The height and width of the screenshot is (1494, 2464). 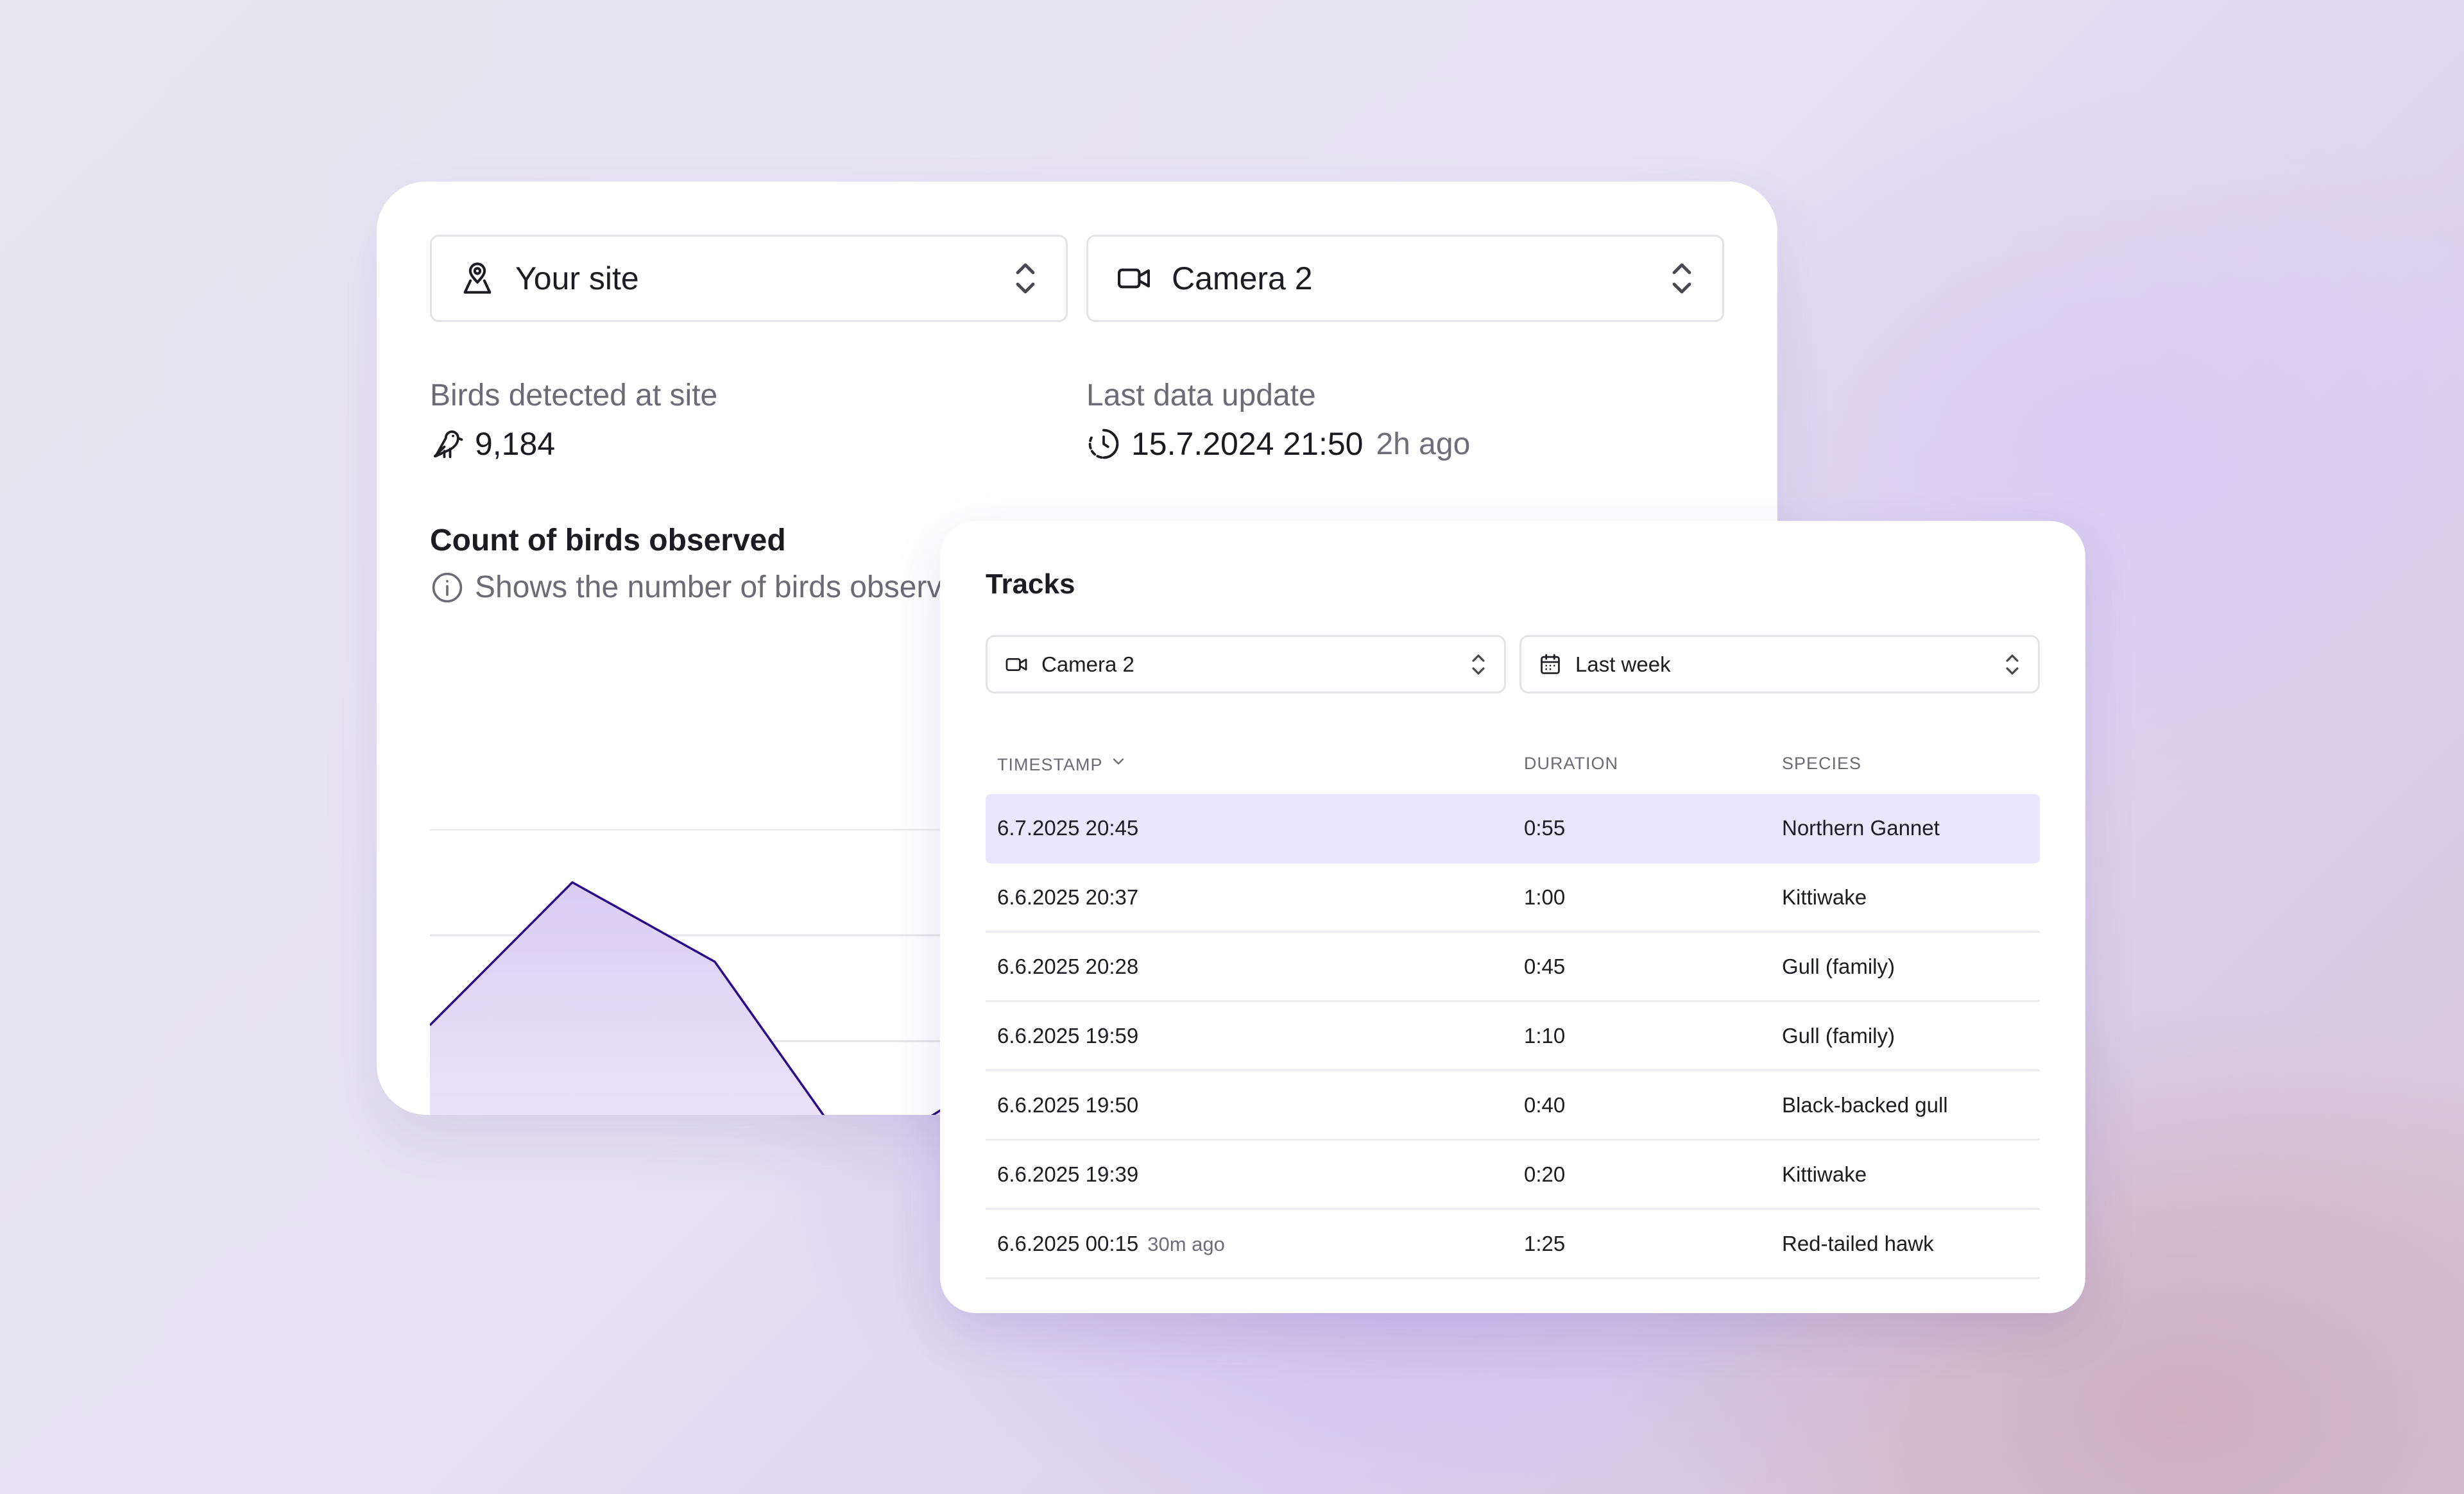 I want to click on table-row: 6.7.2025 20:45 0:55 Northern Gannet, so click(x=1513, y=828).